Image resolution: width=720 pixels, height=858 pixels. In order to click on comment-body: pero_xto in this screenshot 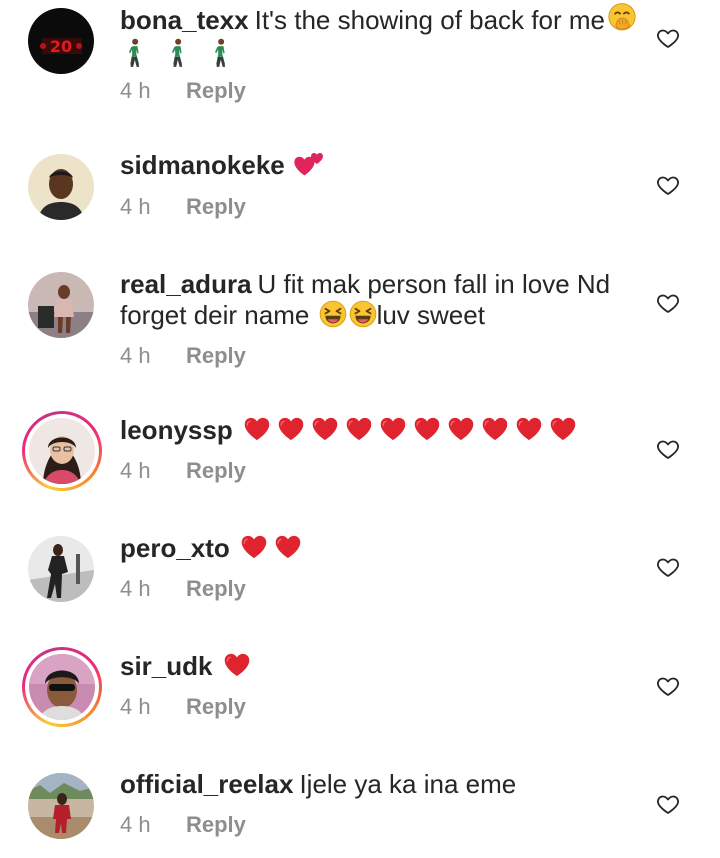, I will do `click(380, 548)`.